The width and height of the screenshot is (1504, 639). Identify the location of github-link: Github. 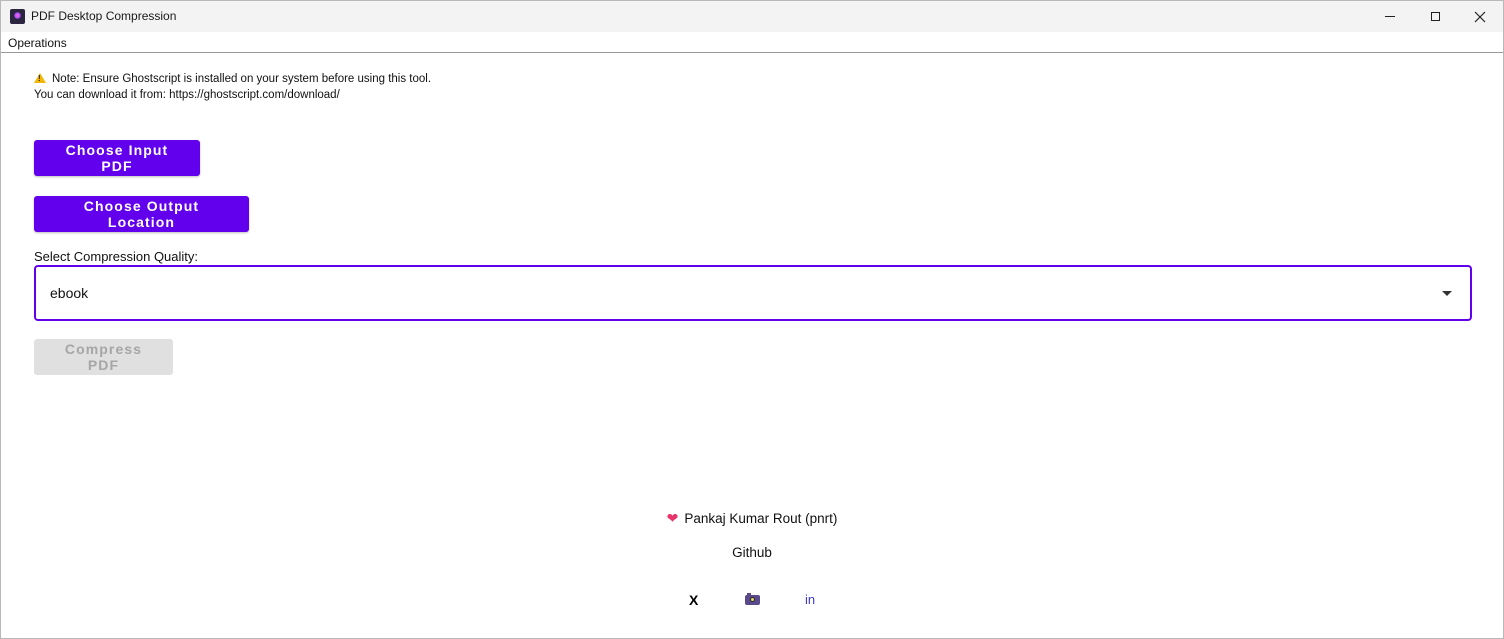
(752, 552).